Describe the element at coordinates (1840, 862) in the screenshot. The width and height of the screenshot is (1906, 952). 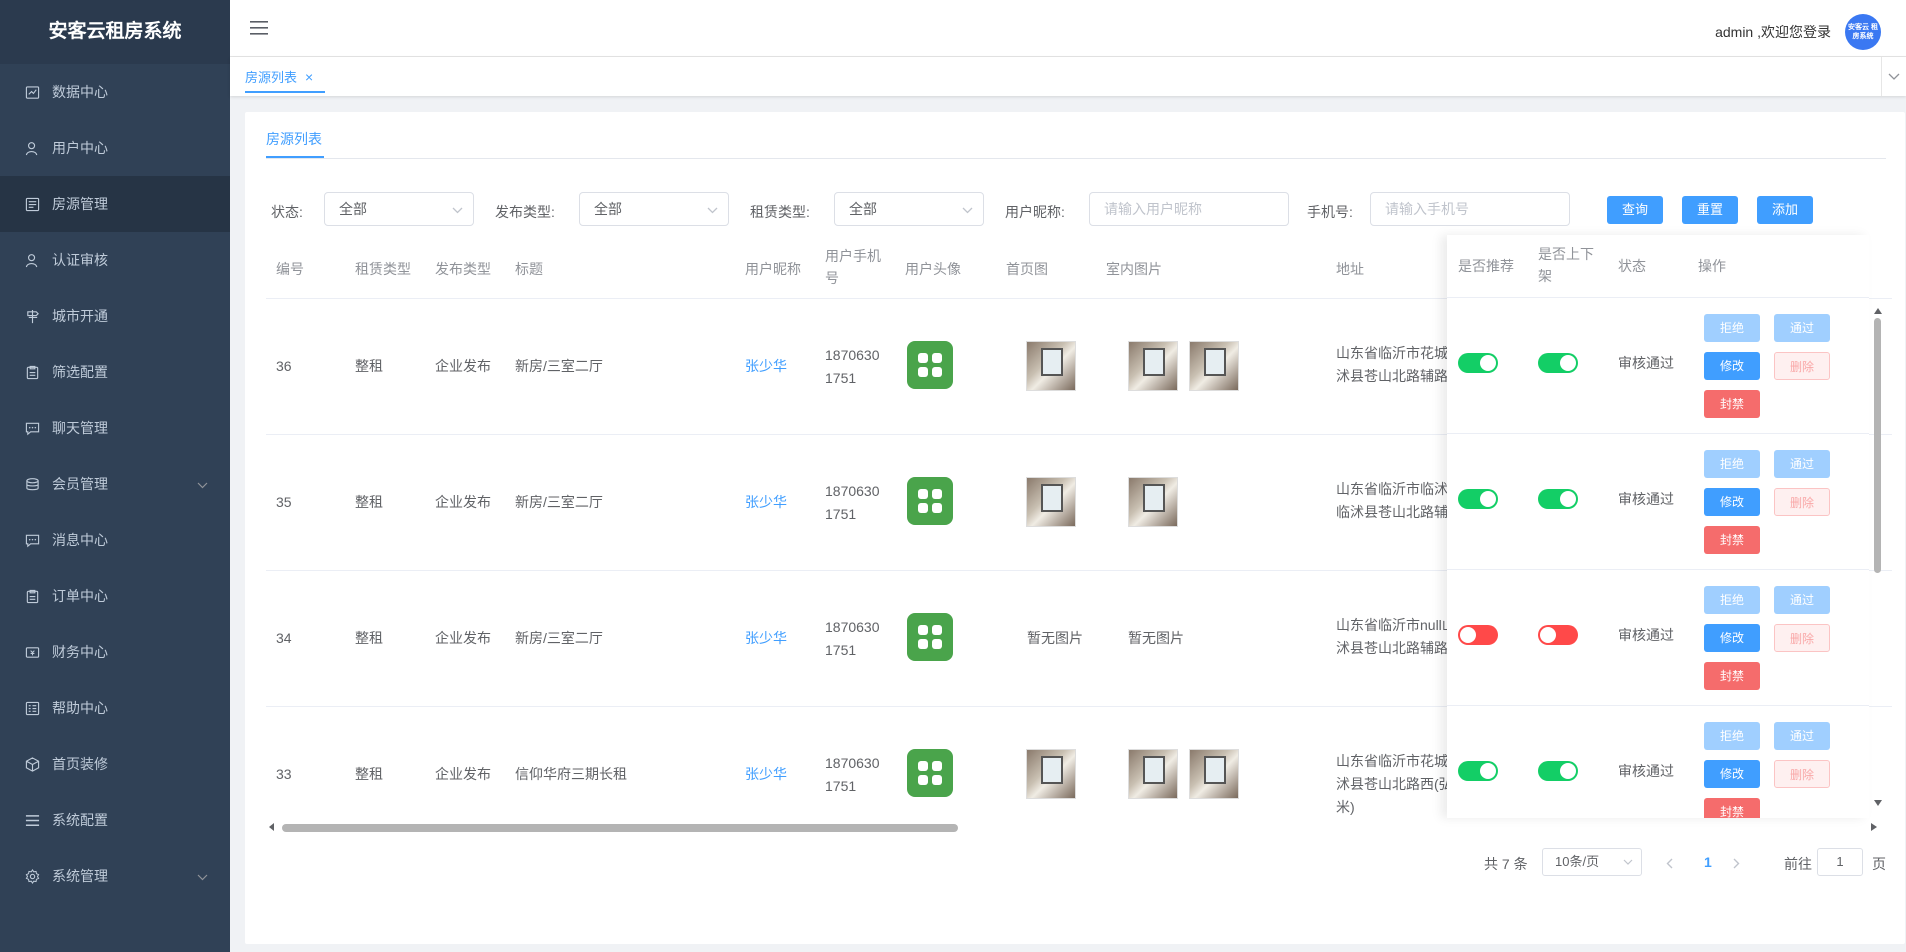
I see `goto-input: 1` at that location.